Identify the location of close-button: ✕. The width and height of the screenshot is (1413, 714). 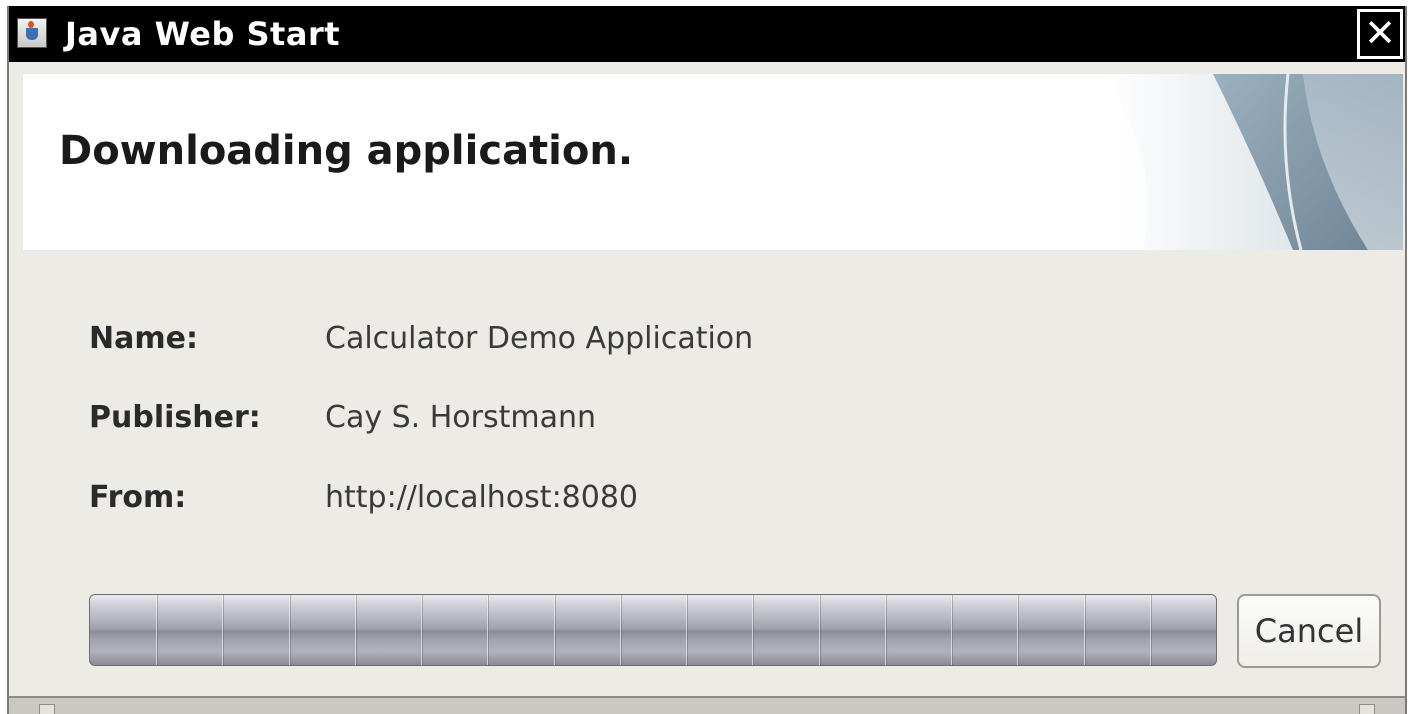
(1380, 34).